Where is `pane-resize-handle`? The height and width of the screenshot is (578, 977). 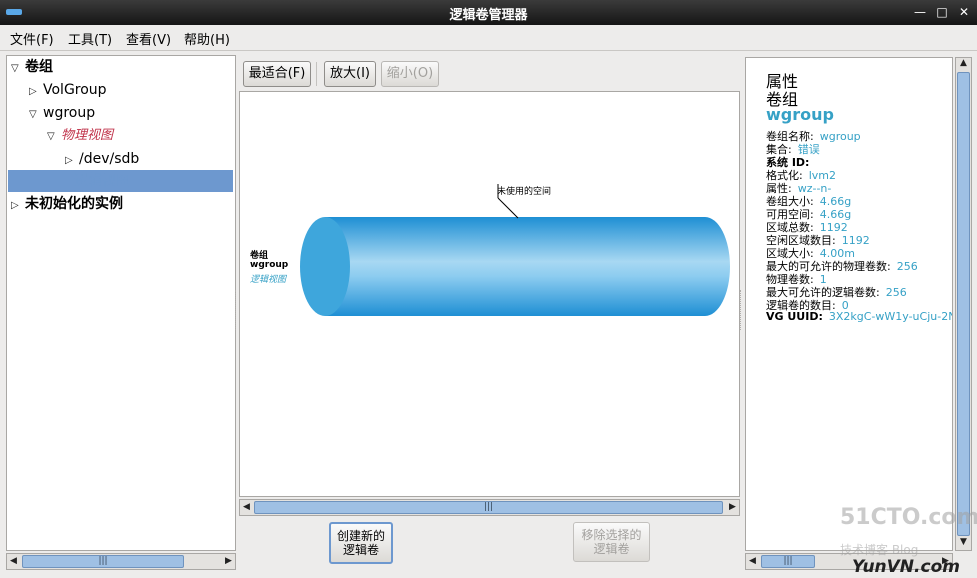 pane-resize-handle is located at coordinates (742, 310).